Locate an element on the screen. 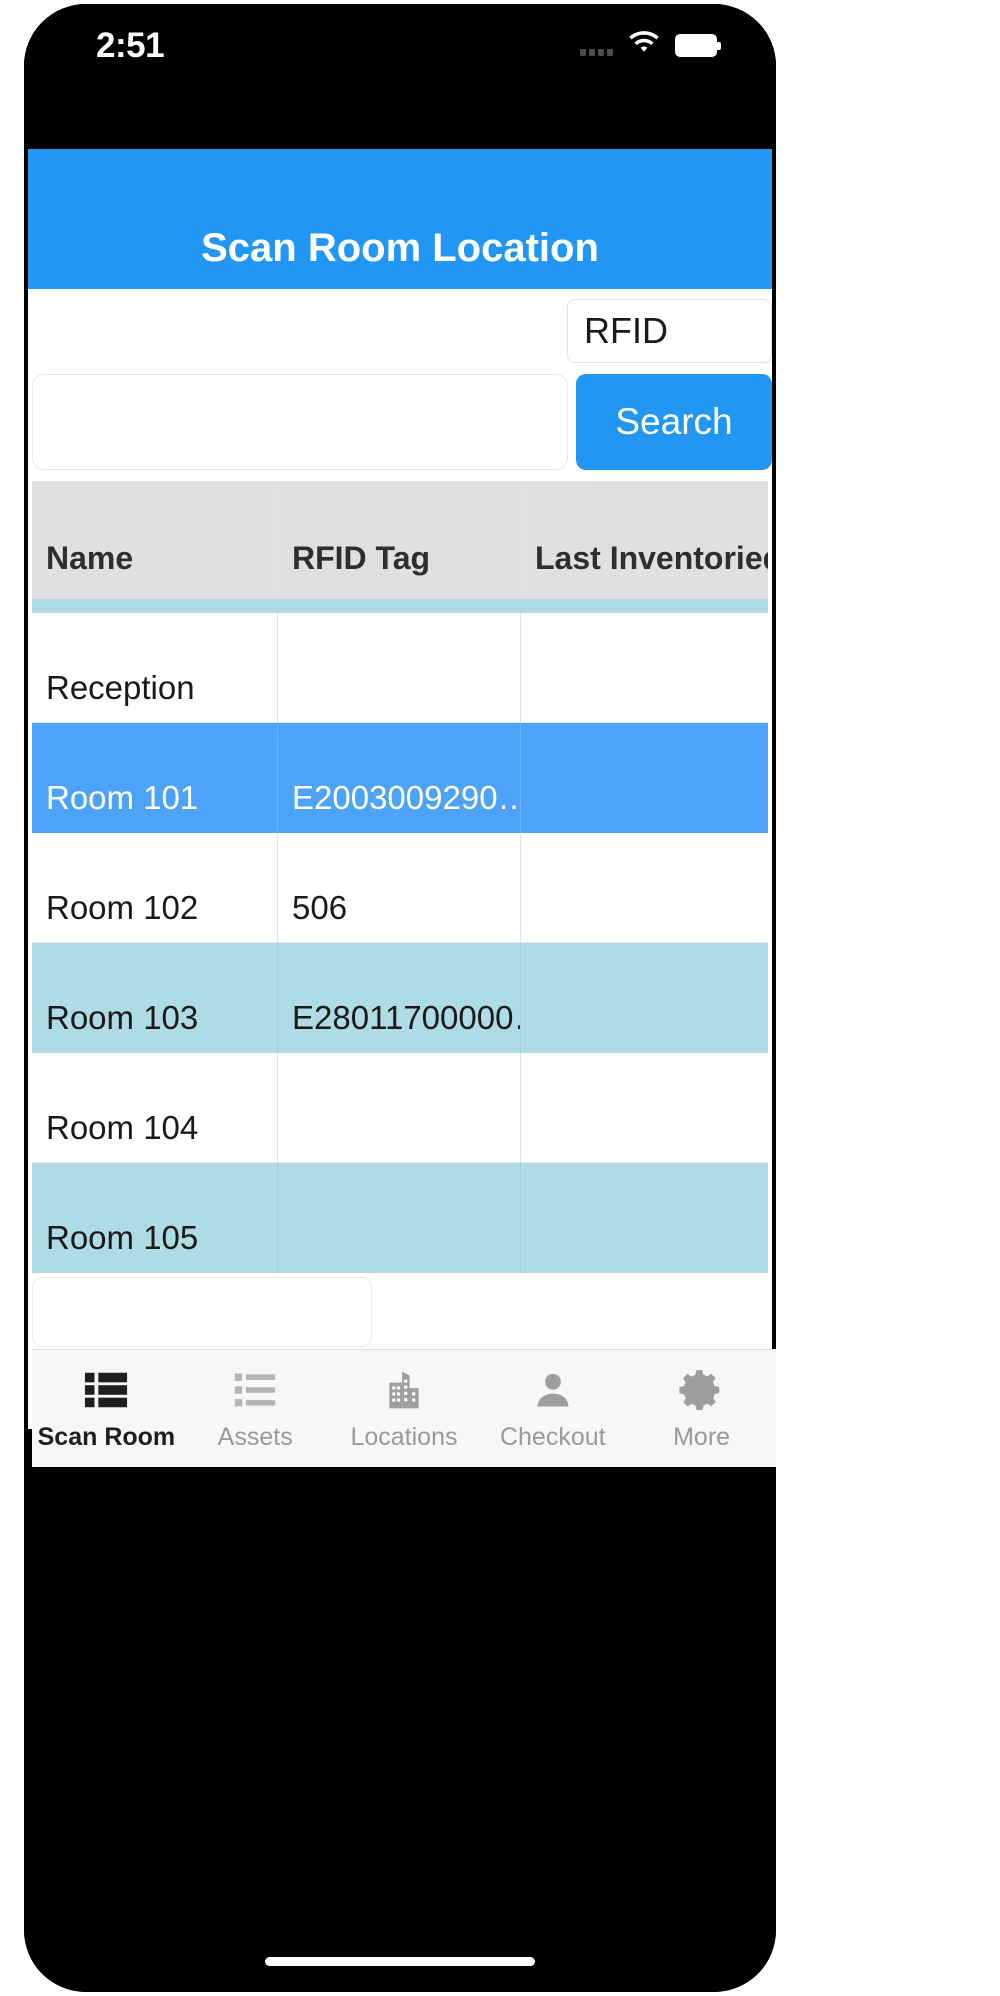 Image resolution: width=1000 pixels, height=1996 pixels. tab-label: Checkout is located at coordinates (552, 1437).